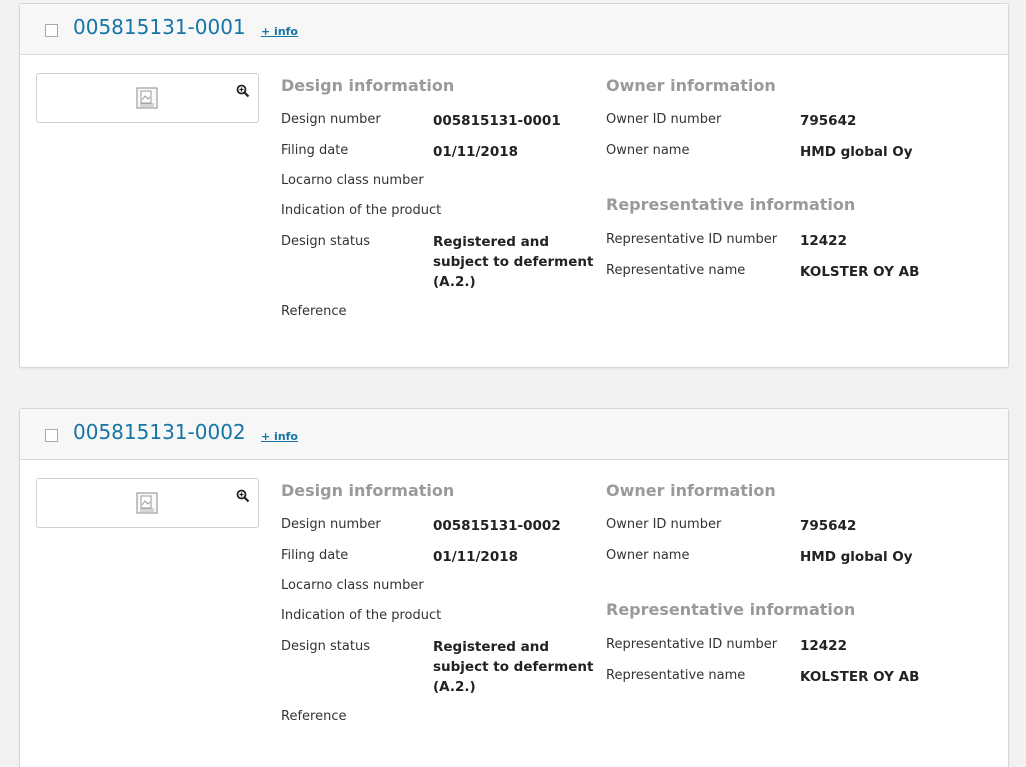  Describe the element at coordinates (514, 434) in the screenshot. I see `result-card-header: 005815131-0002 + info` at that location.